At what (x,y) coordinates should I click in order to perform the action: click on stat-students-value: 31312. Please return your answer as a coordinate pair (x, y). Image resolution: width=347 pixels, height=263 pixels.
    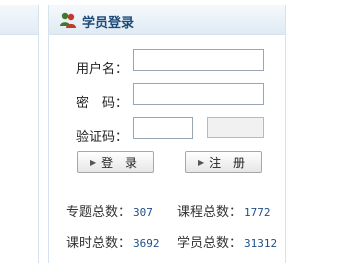
    Looking at the image, I should click on (261, 243).